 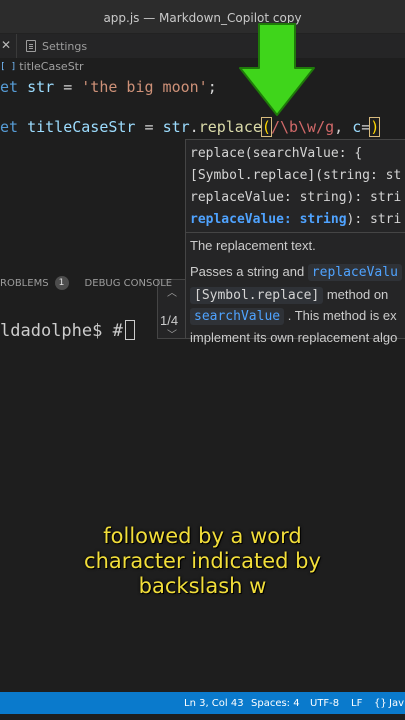 What do you see at coordinates (61, 331) in the screenshot?
I see `terminal-prompt: ldadolphe$ #` at bounding box center [61, 331].